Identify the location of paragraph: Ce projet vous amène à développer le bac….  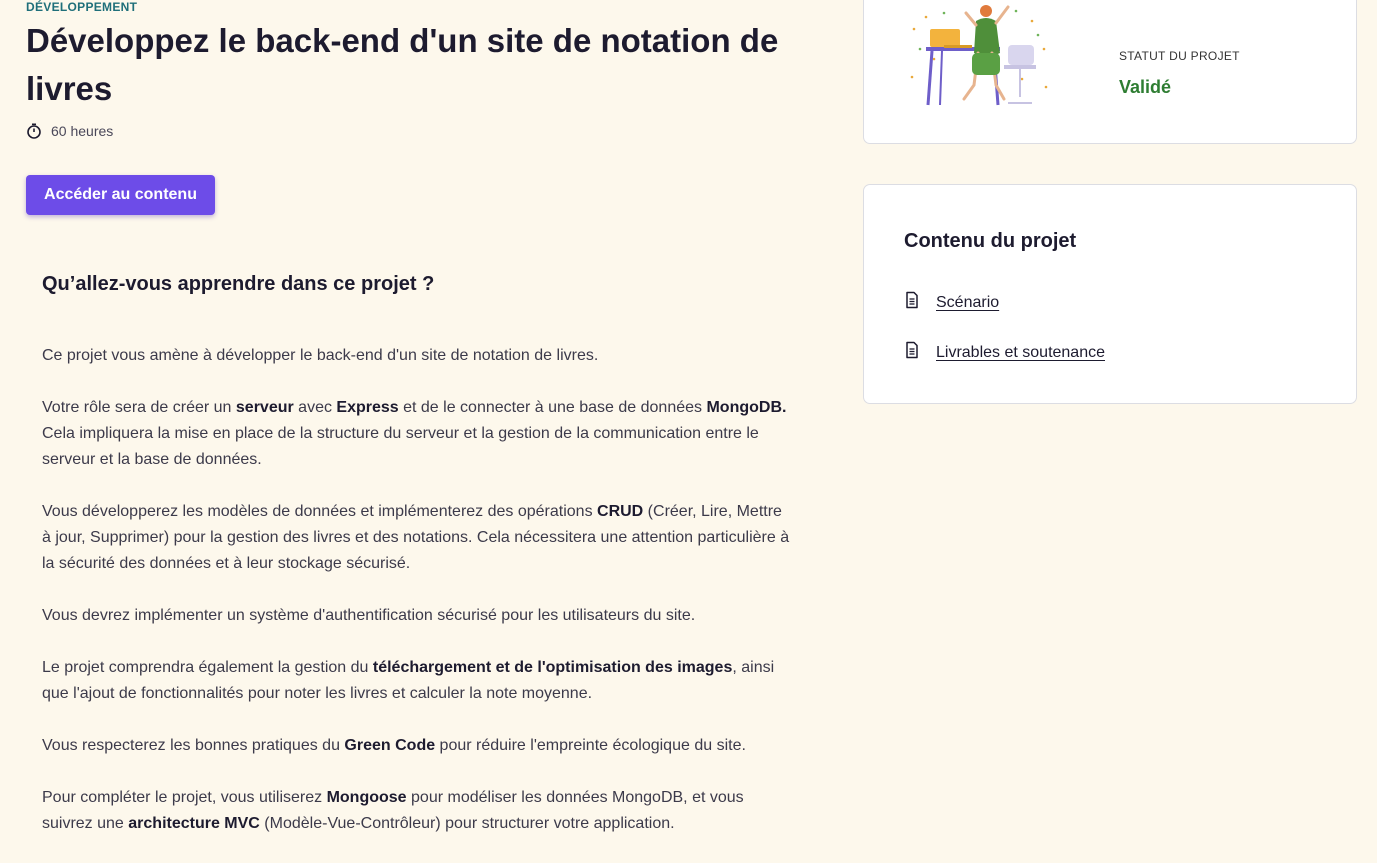
(320, 355).